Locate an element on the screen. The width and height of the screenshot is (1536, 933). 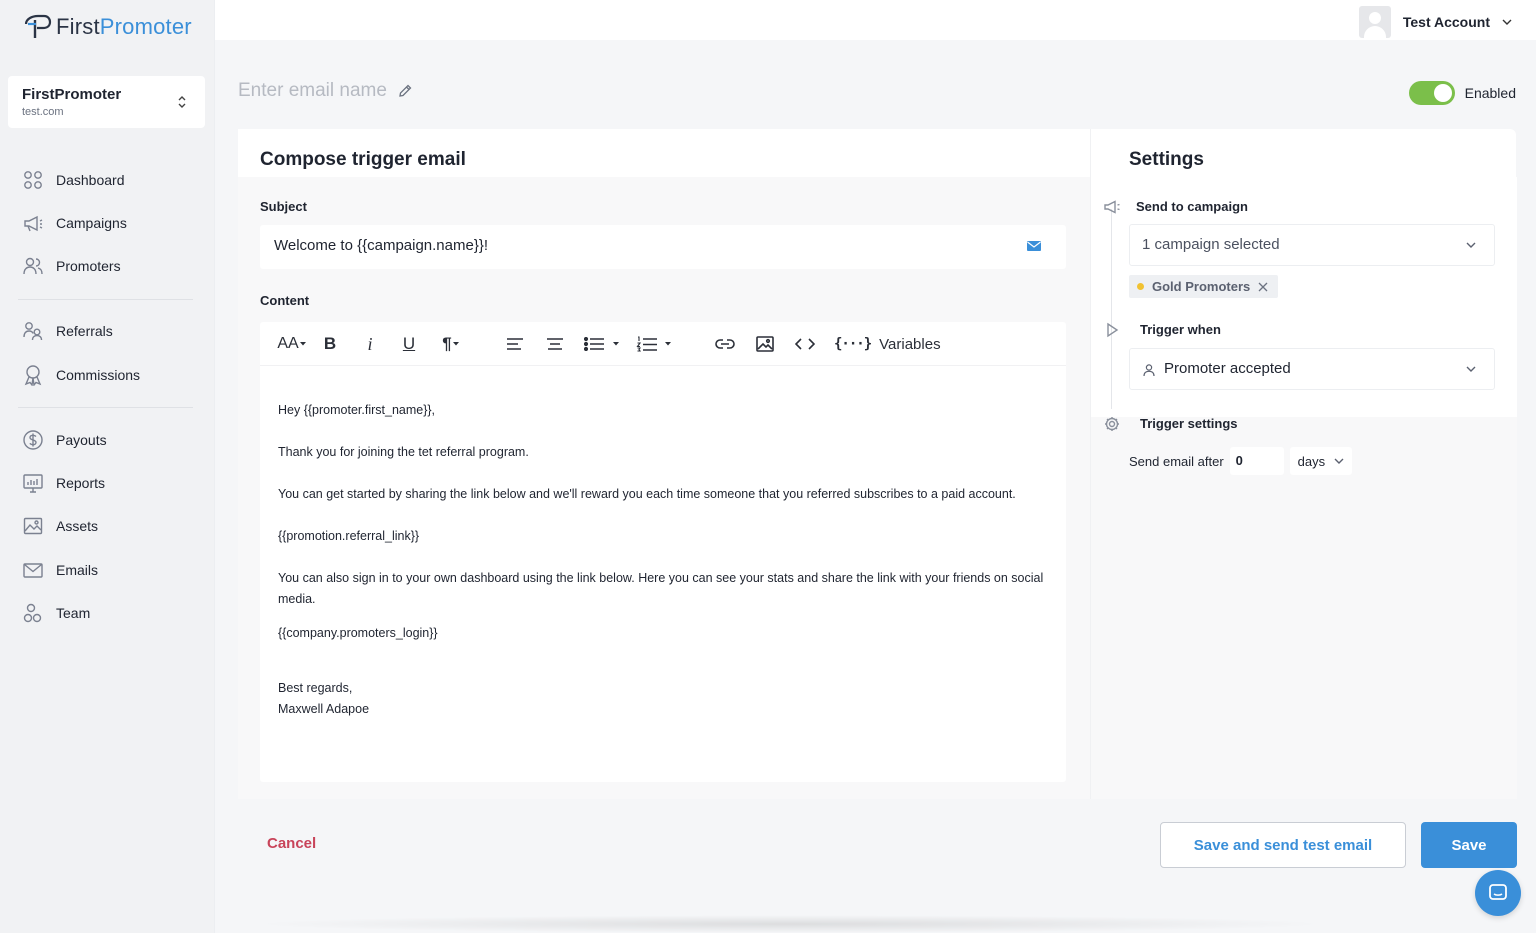
send-after-unit-value: days is located at coordinates (1311, 461).